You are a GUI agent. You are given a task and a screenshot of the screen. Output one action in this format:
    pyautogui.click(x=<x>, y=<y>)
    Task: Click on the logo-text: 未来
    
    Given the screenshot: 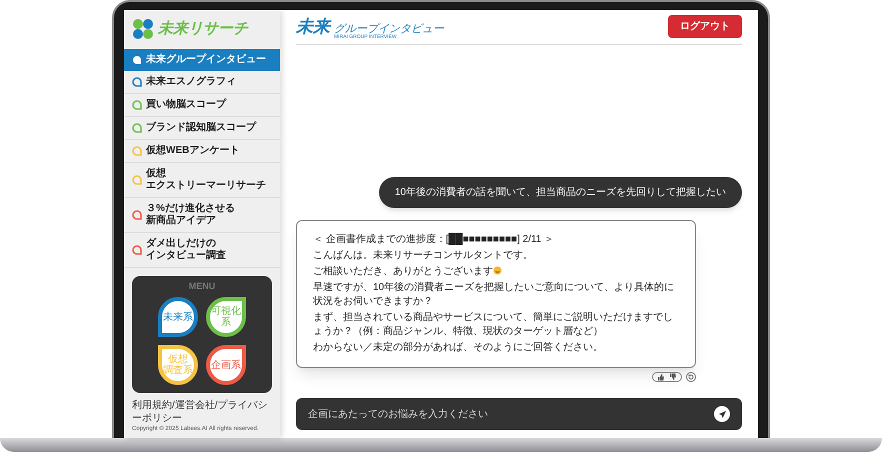 What is the action you would take?
    pyautogui.click(x=313, y=27)
    